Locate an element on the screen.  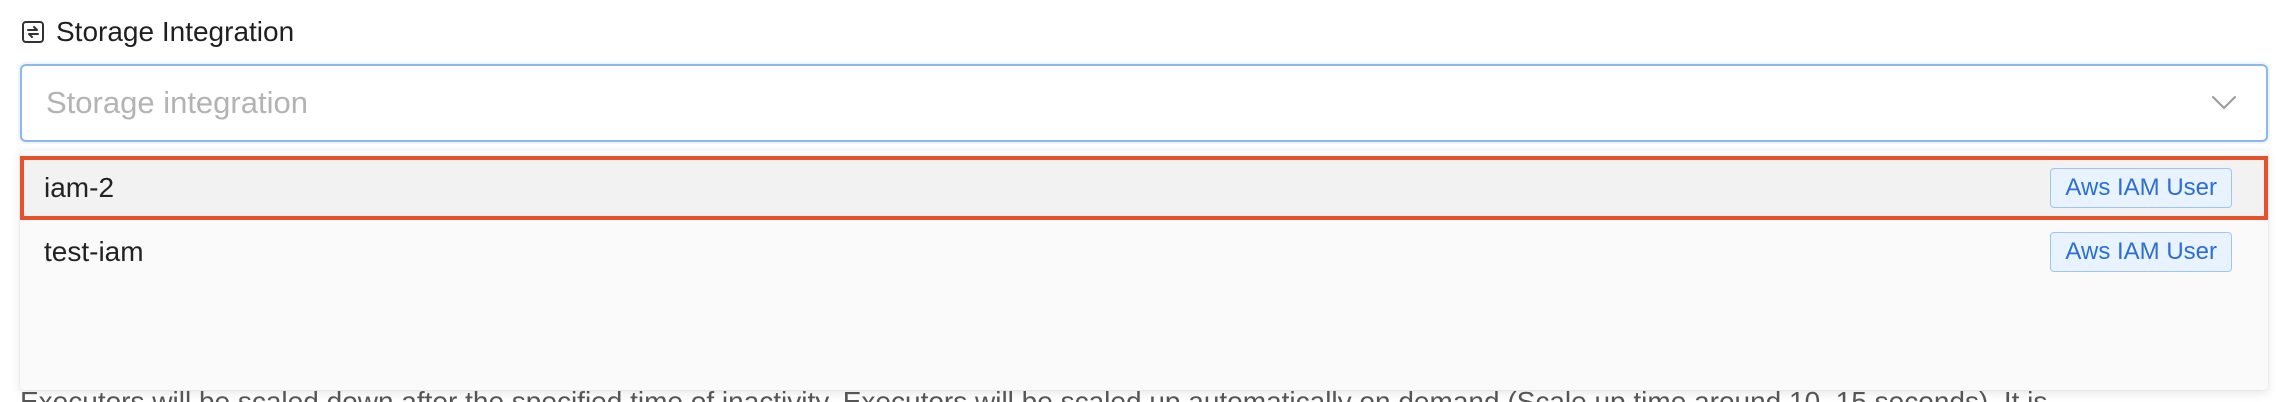
chevron-down-icon is located at coordinates (2224, 103).